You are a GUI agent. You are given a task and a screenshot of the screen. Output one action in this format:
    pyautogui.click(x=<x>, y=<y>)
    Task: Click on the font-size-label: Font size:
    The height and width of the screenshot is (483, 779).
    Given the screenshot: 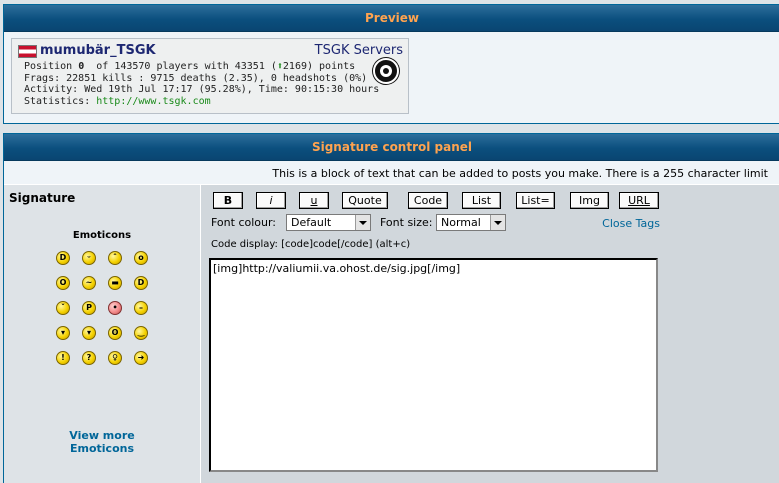 What is the action you would take?
    pyautogui.click(x=406, y=222)
    